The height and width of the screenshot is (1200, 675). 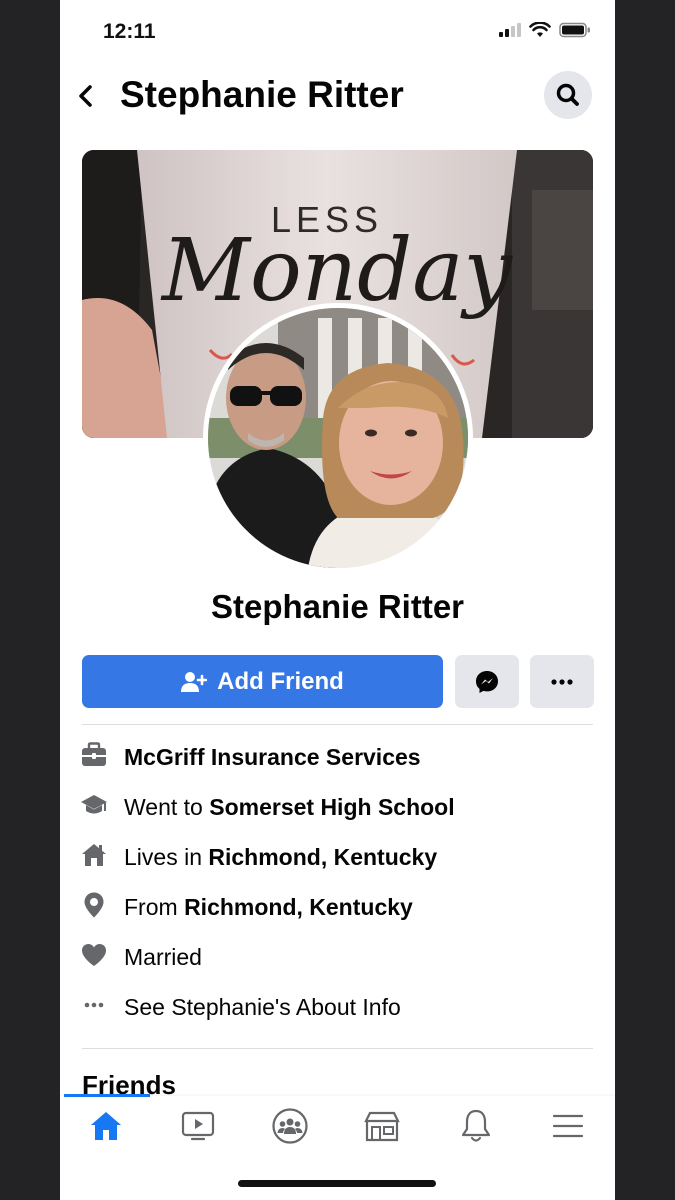 What do you see at coordinates (280, 681) in the screenshot?
I see `add-friend-label: Add Friend` at bounding box center [280, 681].